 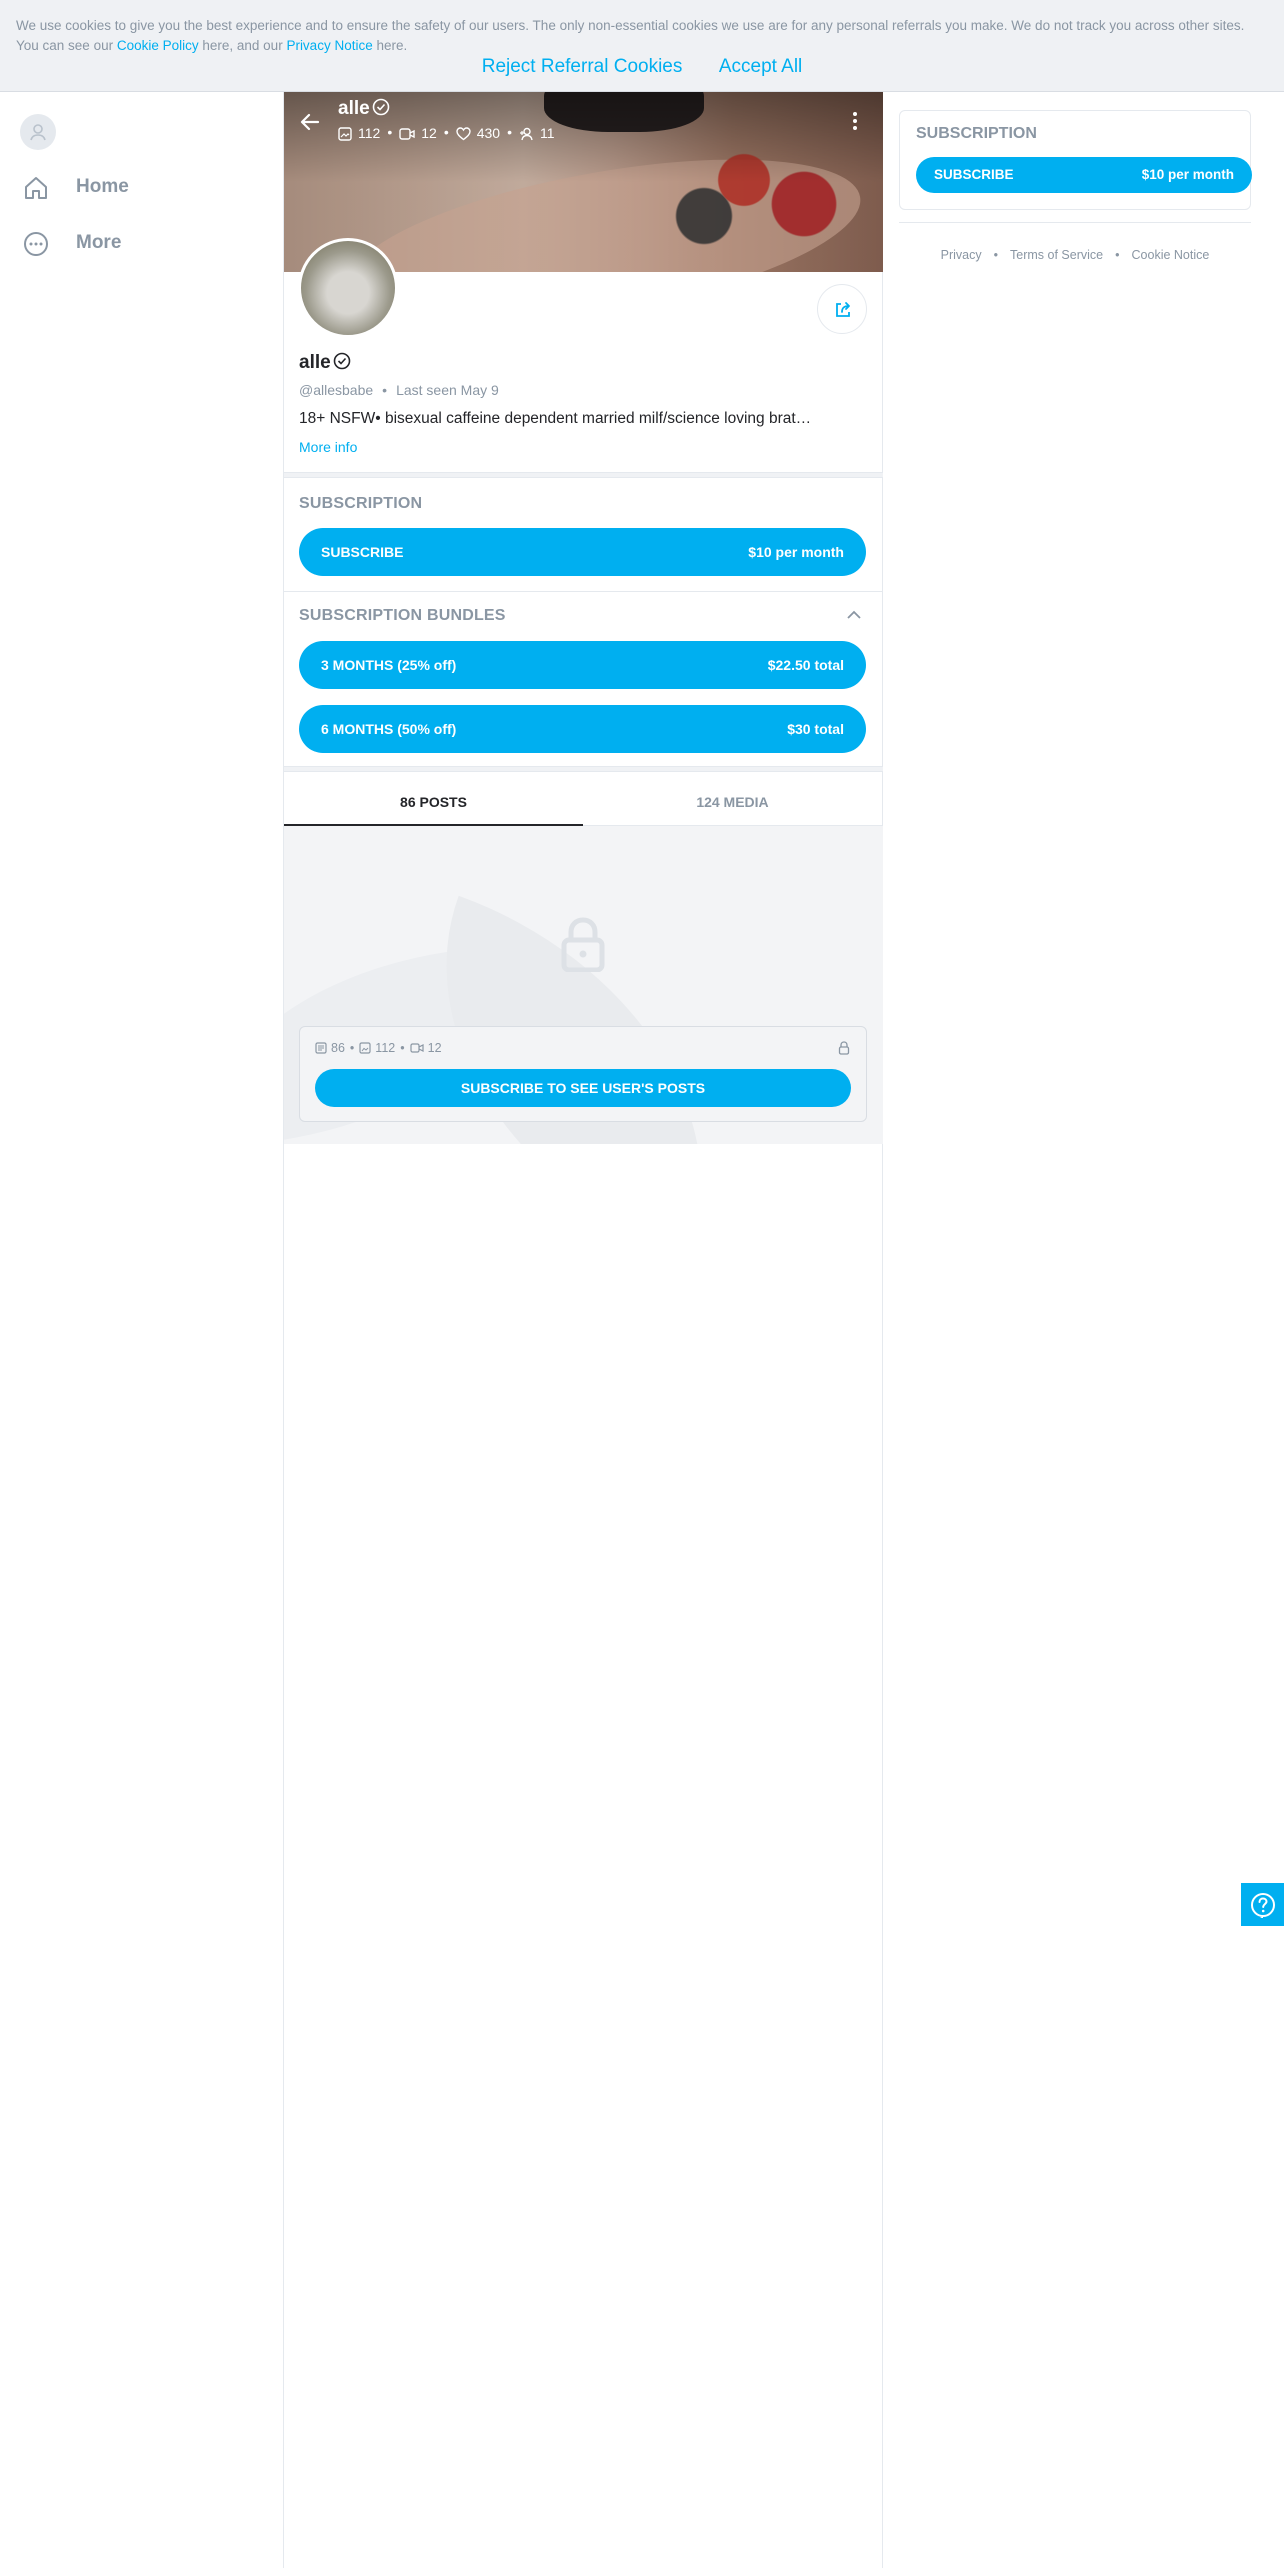 What do you see at coordinates (348, 288) in the screenshot?
I see `profile-avatar` at bounding box center [348, 288].